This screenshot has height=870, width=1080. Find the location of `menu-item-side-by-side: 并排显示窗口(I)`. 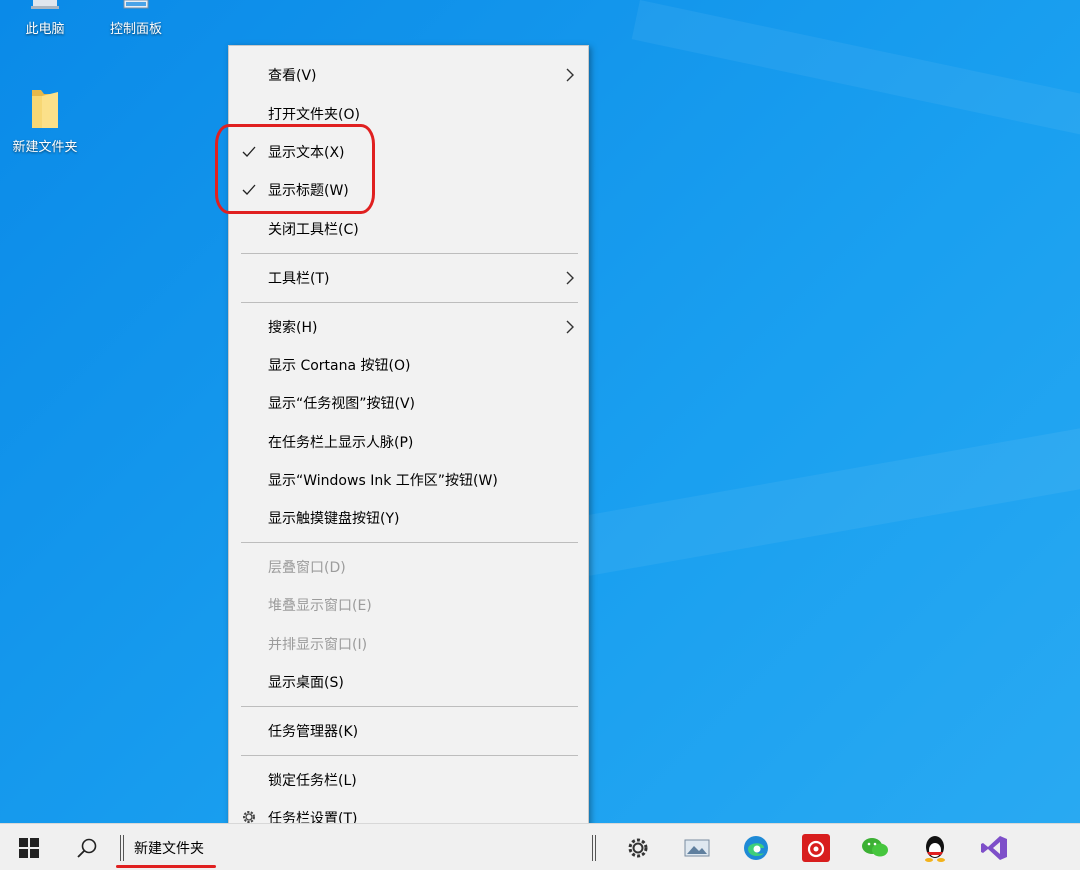

menu-item-side-by-side: 并排显示窗口(I) is located at coordinates (408, 644).